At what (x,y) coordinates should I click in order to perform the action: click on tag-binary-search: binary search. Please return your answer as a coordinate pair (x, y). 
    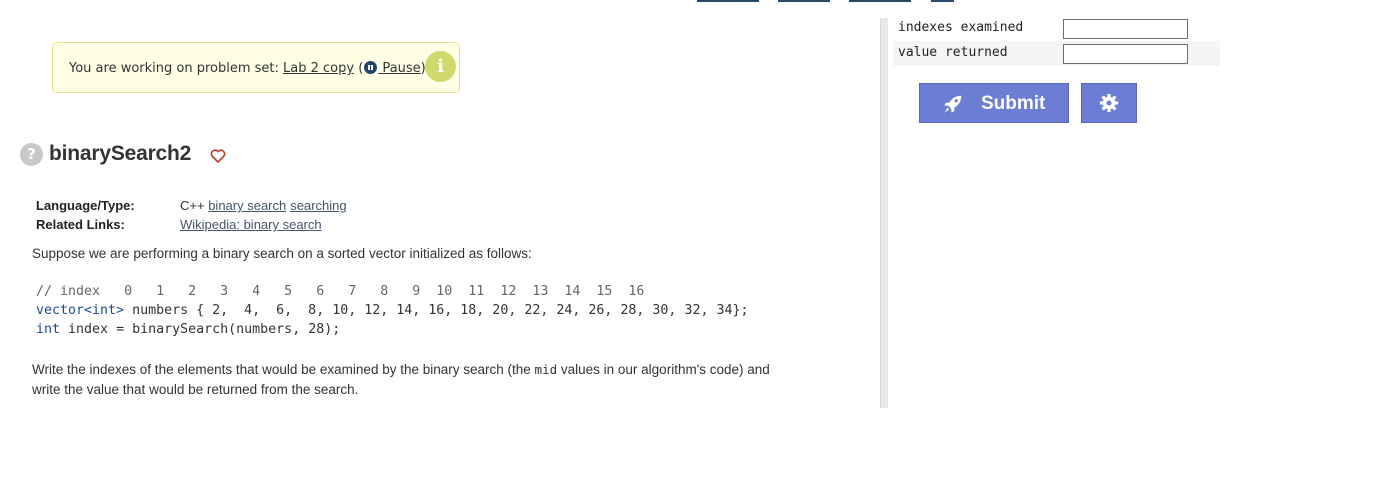
    Looking at the image, I should click on (247, 205).